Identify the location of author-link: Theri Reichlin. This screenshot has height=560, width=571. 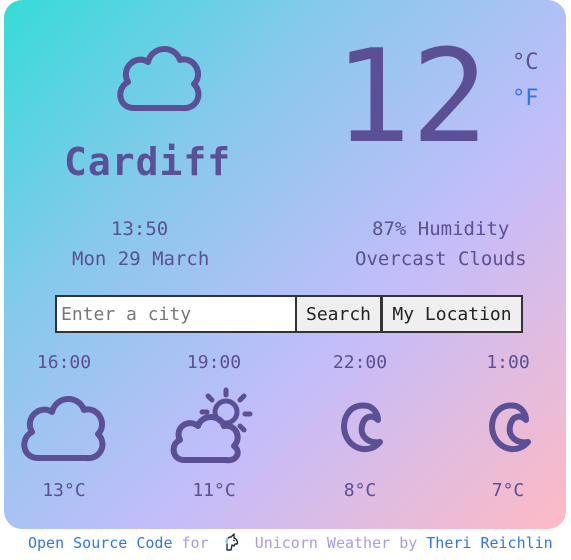
(489, 543).